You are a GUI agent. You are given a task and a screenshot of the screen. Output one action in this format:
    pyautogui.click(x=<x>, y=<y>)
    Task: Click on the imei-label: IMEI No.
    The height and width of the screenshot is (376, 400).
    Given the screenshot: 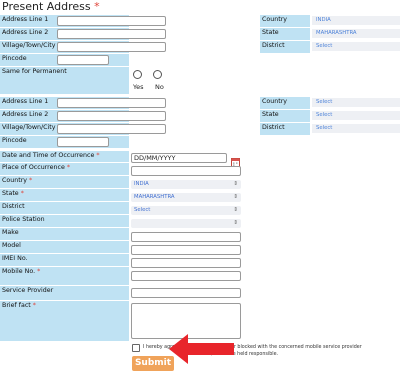 What is the action you would take?
    pyautogui.click(x=64, y=260)
    